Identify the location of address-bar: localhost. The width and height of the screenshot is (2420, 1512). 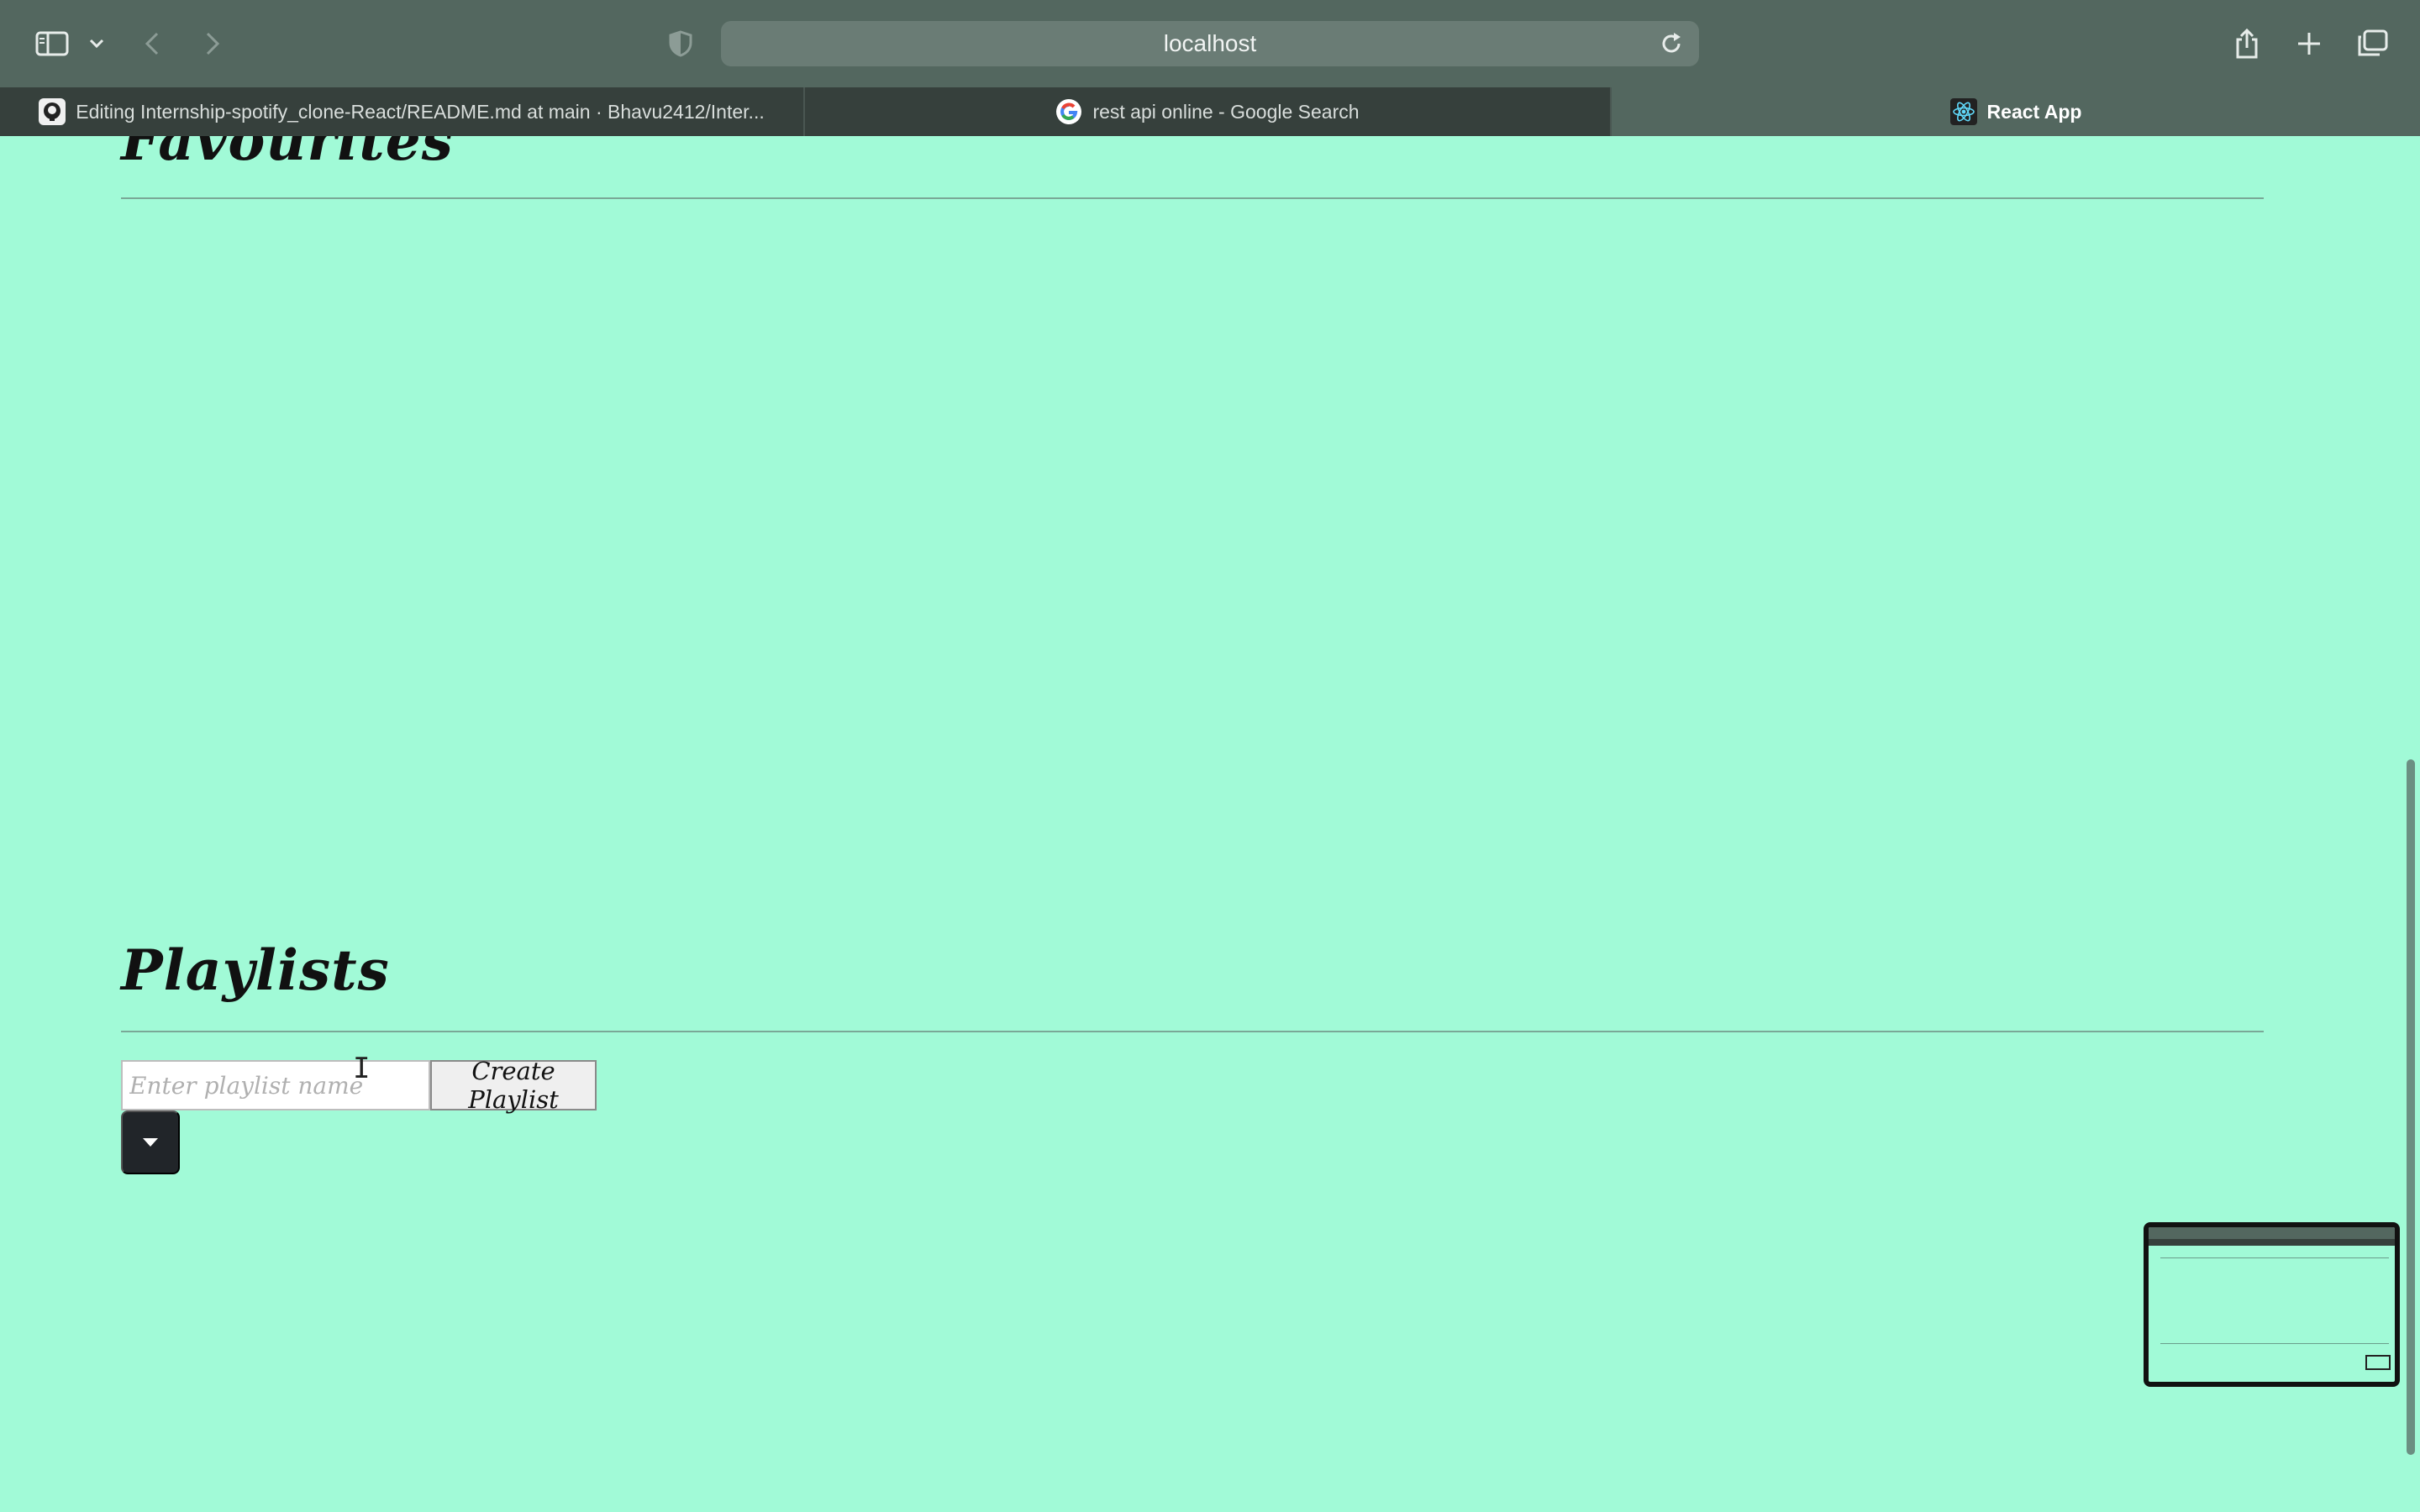
(1210, 43).